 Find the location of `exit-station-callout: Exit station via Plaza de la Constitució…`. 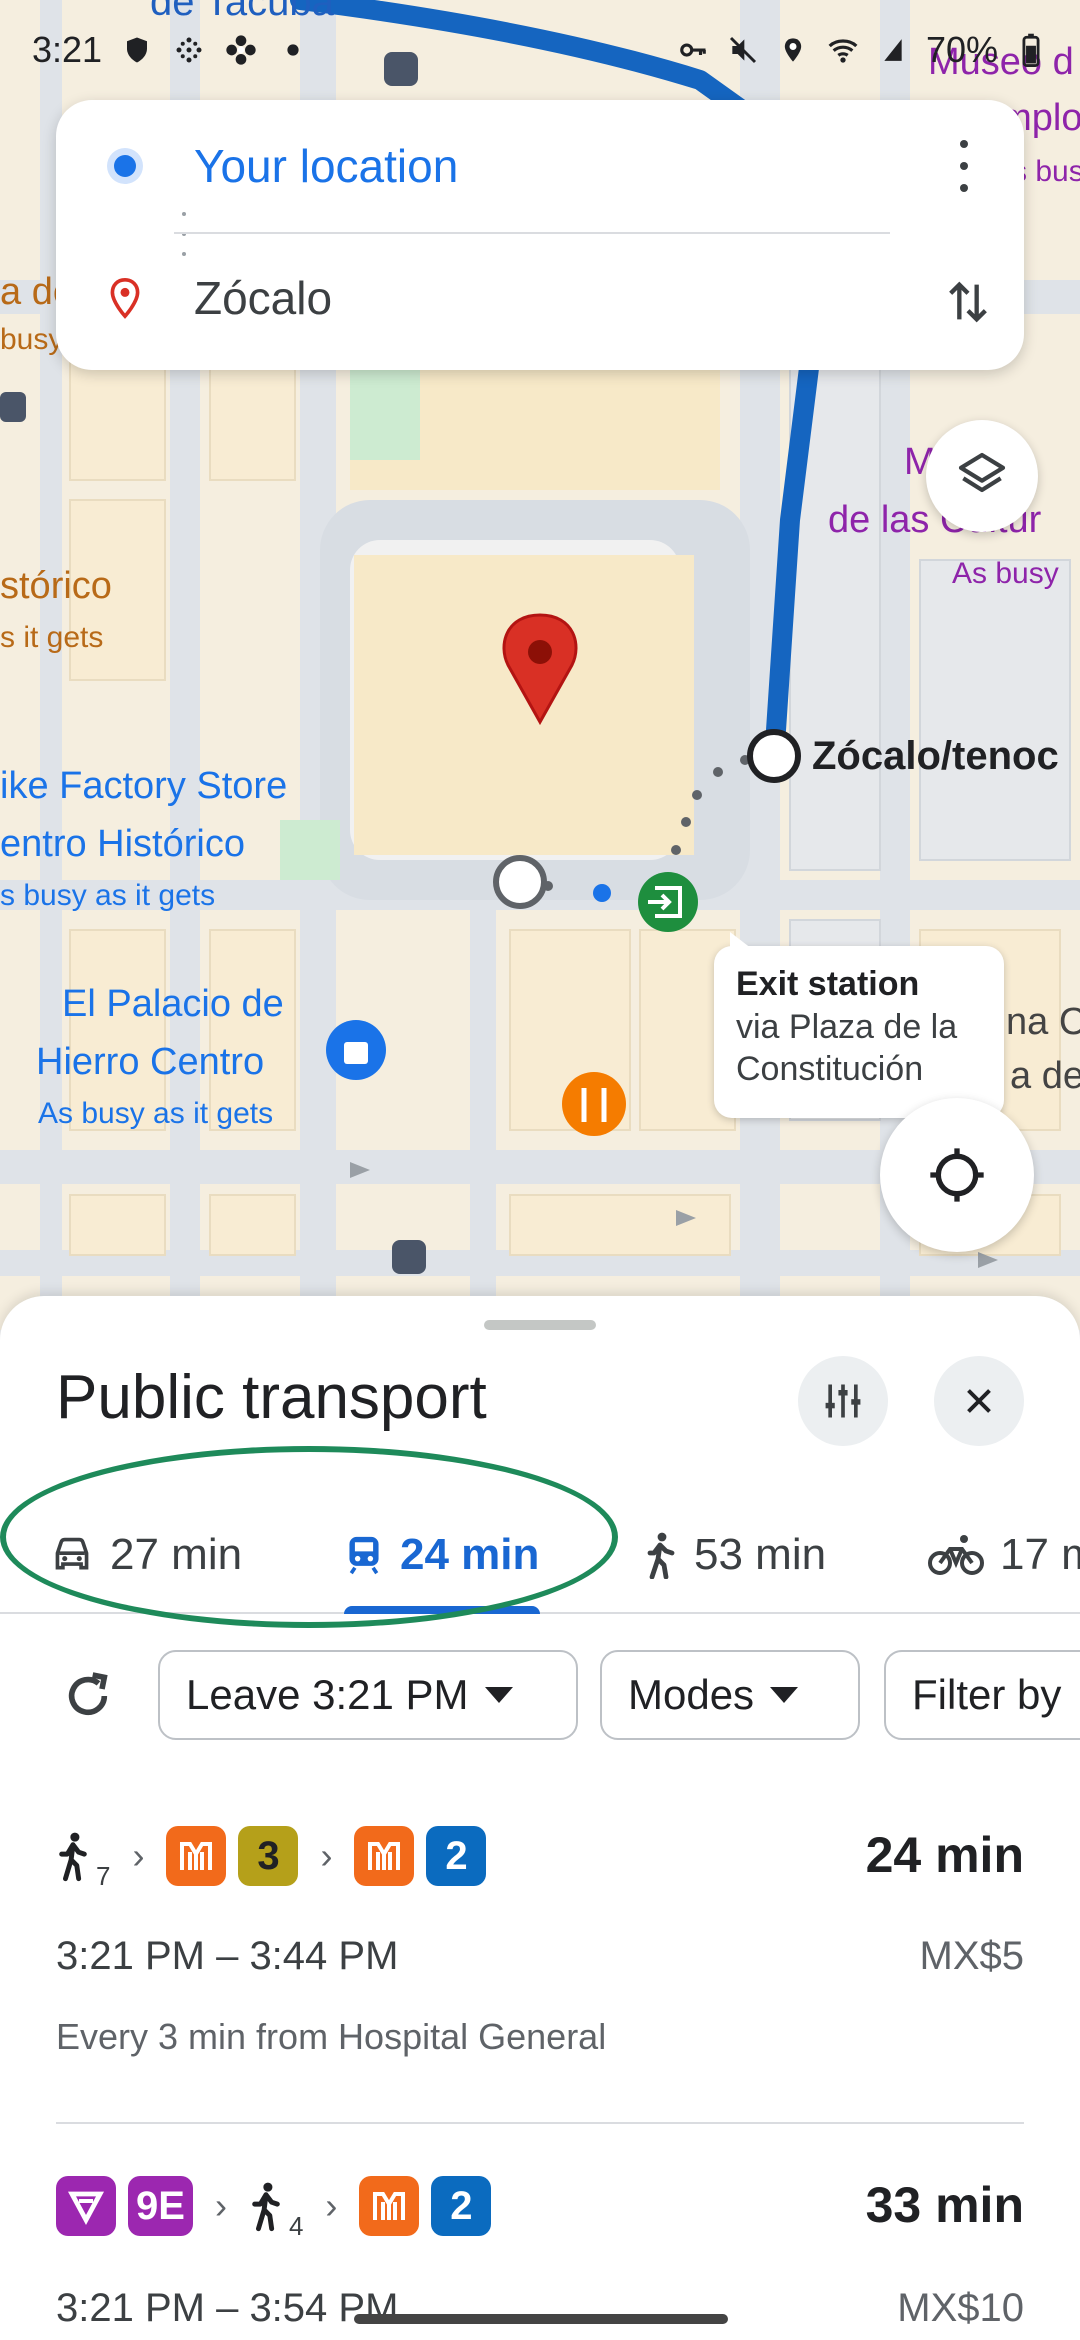

exit-station-callout: Exit station via Plaza de la Constitució… is located at coordinates (859, 1025).